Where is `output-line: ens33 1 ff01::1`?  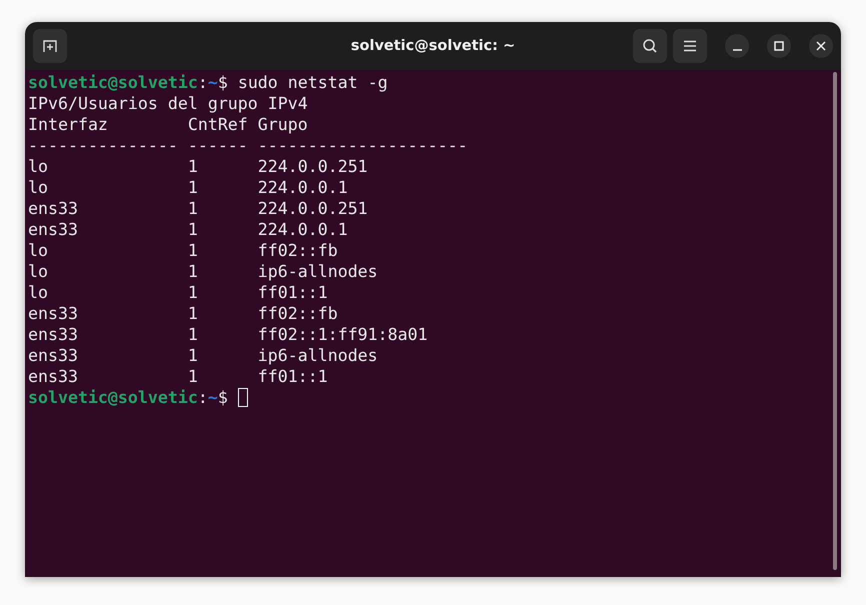 output-line: ens33 1 ff01::1 is located at coordinates (178, 376).